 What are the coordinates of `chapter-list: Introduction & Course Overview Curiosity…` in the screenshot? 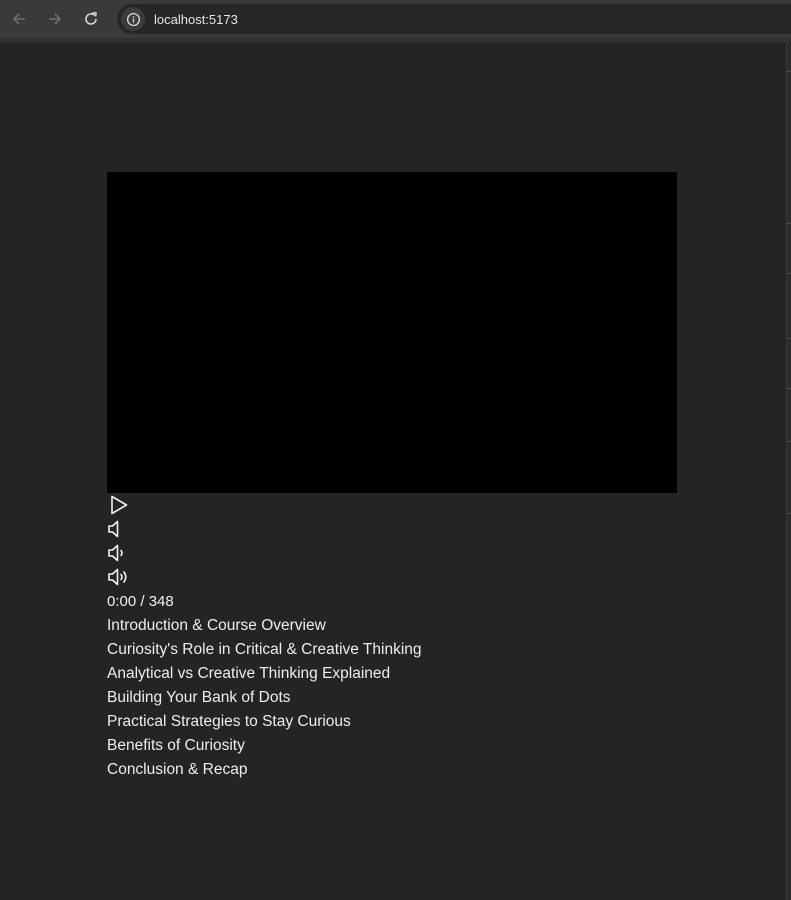 It's located at (264, 698).